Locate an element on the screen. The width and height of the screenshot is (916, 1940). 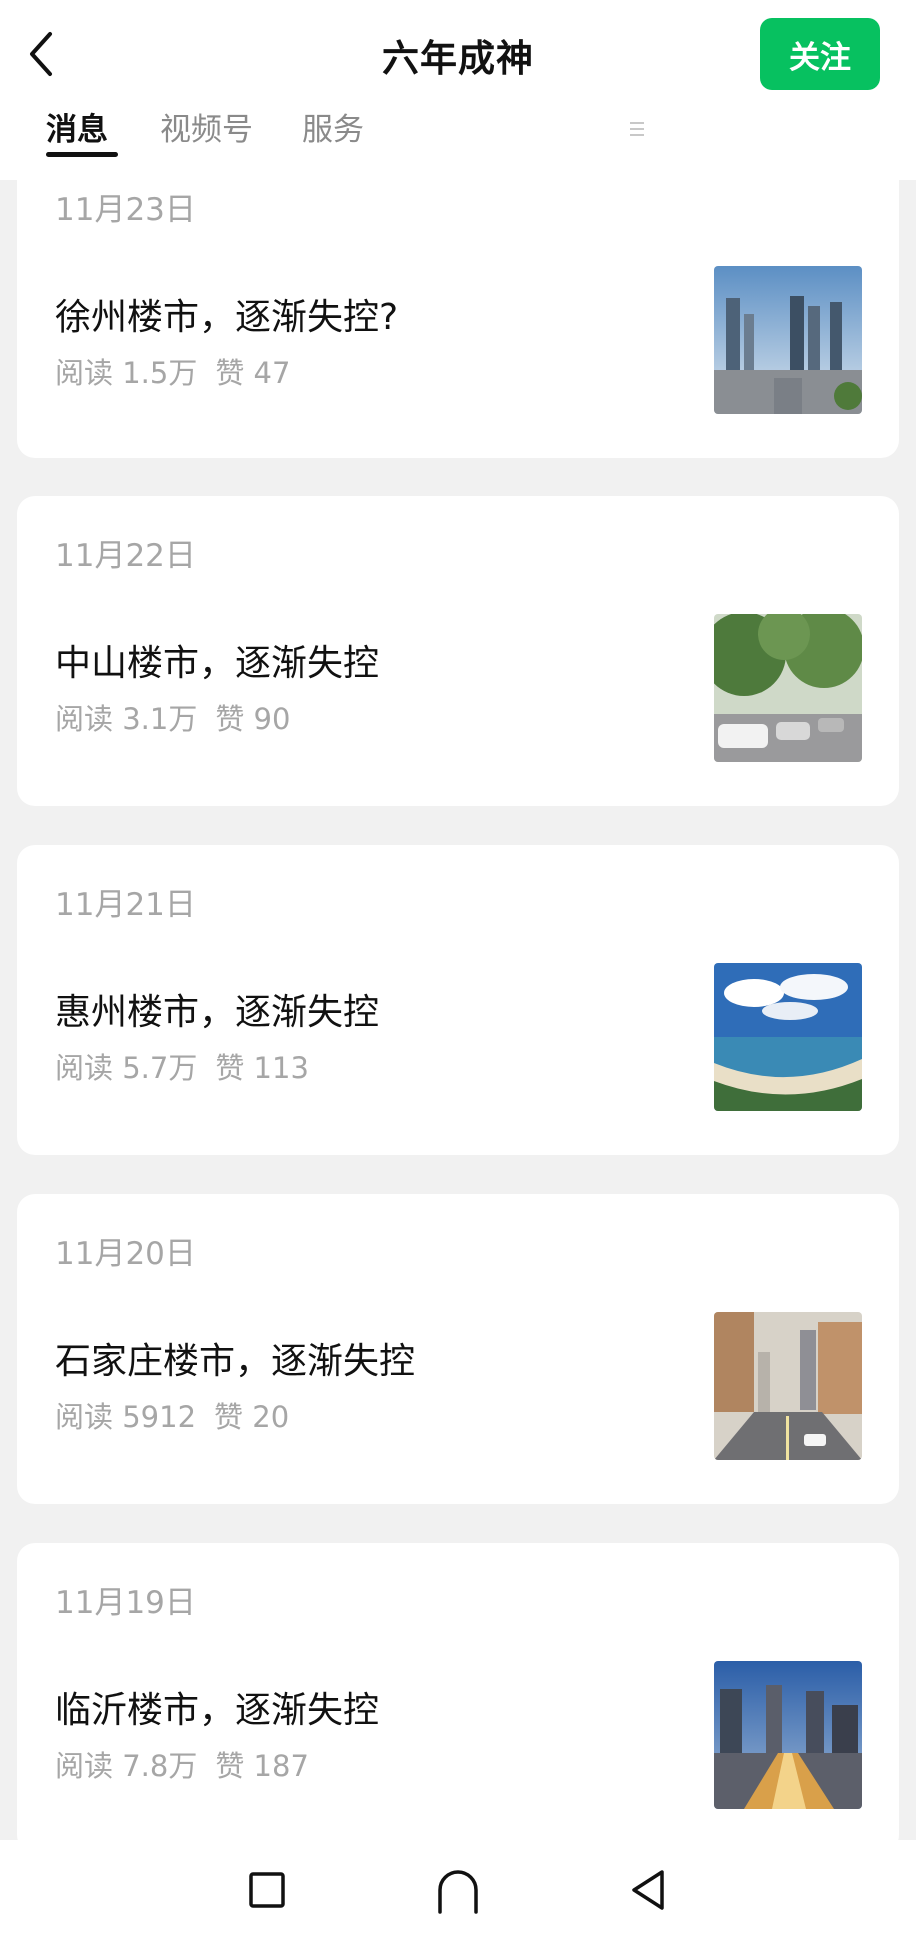
article-date: 11月23日 is located at coordinates (125, 210).